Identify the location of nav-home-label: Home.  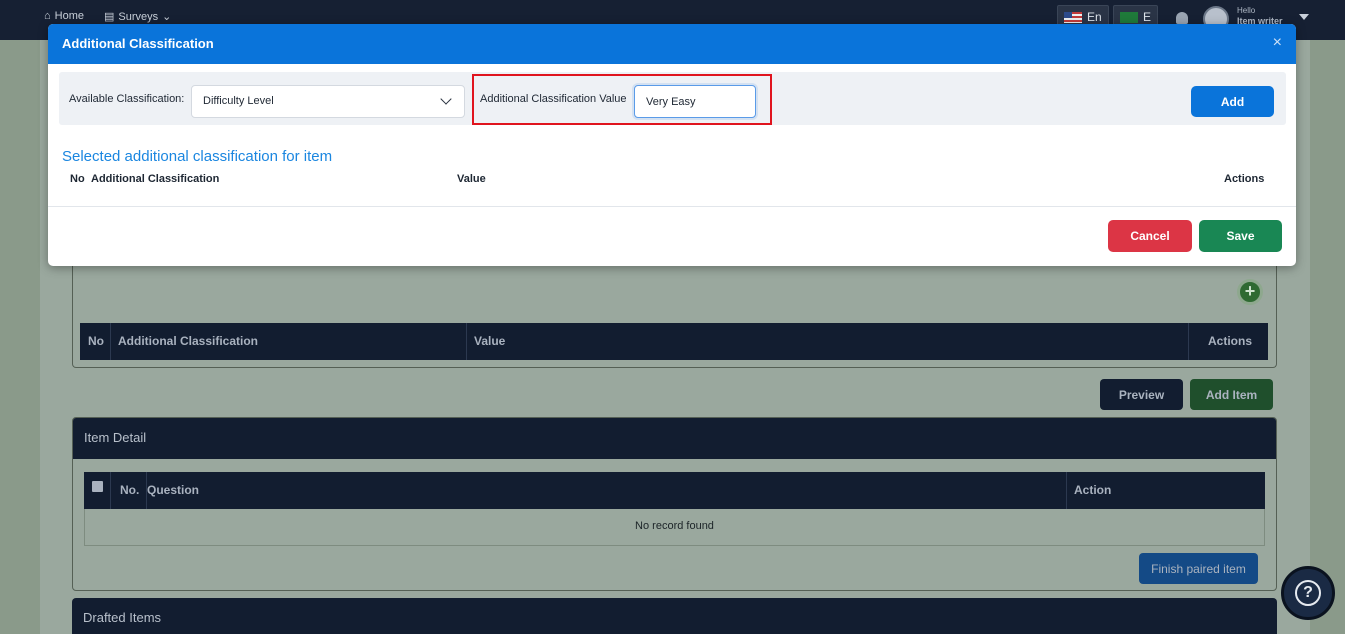
(69, 16).